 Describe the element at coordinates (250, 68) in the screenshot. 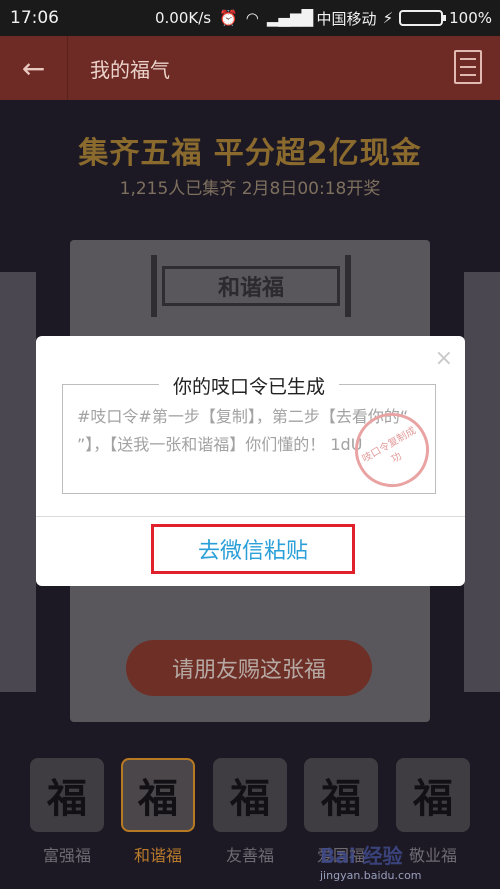

I see `app-header: ← 我的福气` at that location.